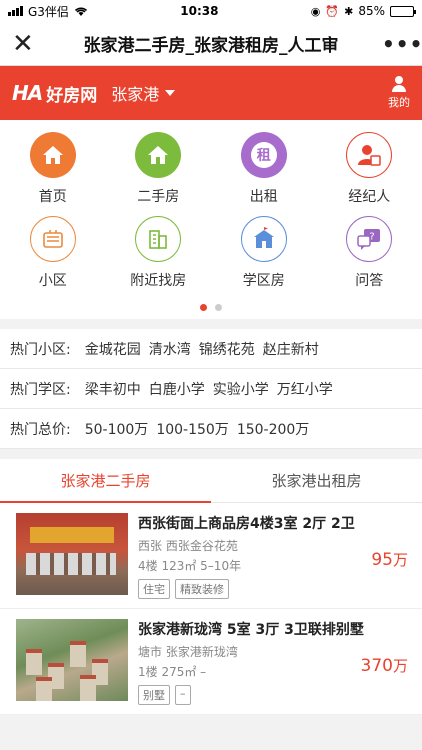 The image size is (422, 750). What do you see at coordinates (27, 93) in the screenshot?
I see `logo-mark: HA` at bounding box center [27, 93].